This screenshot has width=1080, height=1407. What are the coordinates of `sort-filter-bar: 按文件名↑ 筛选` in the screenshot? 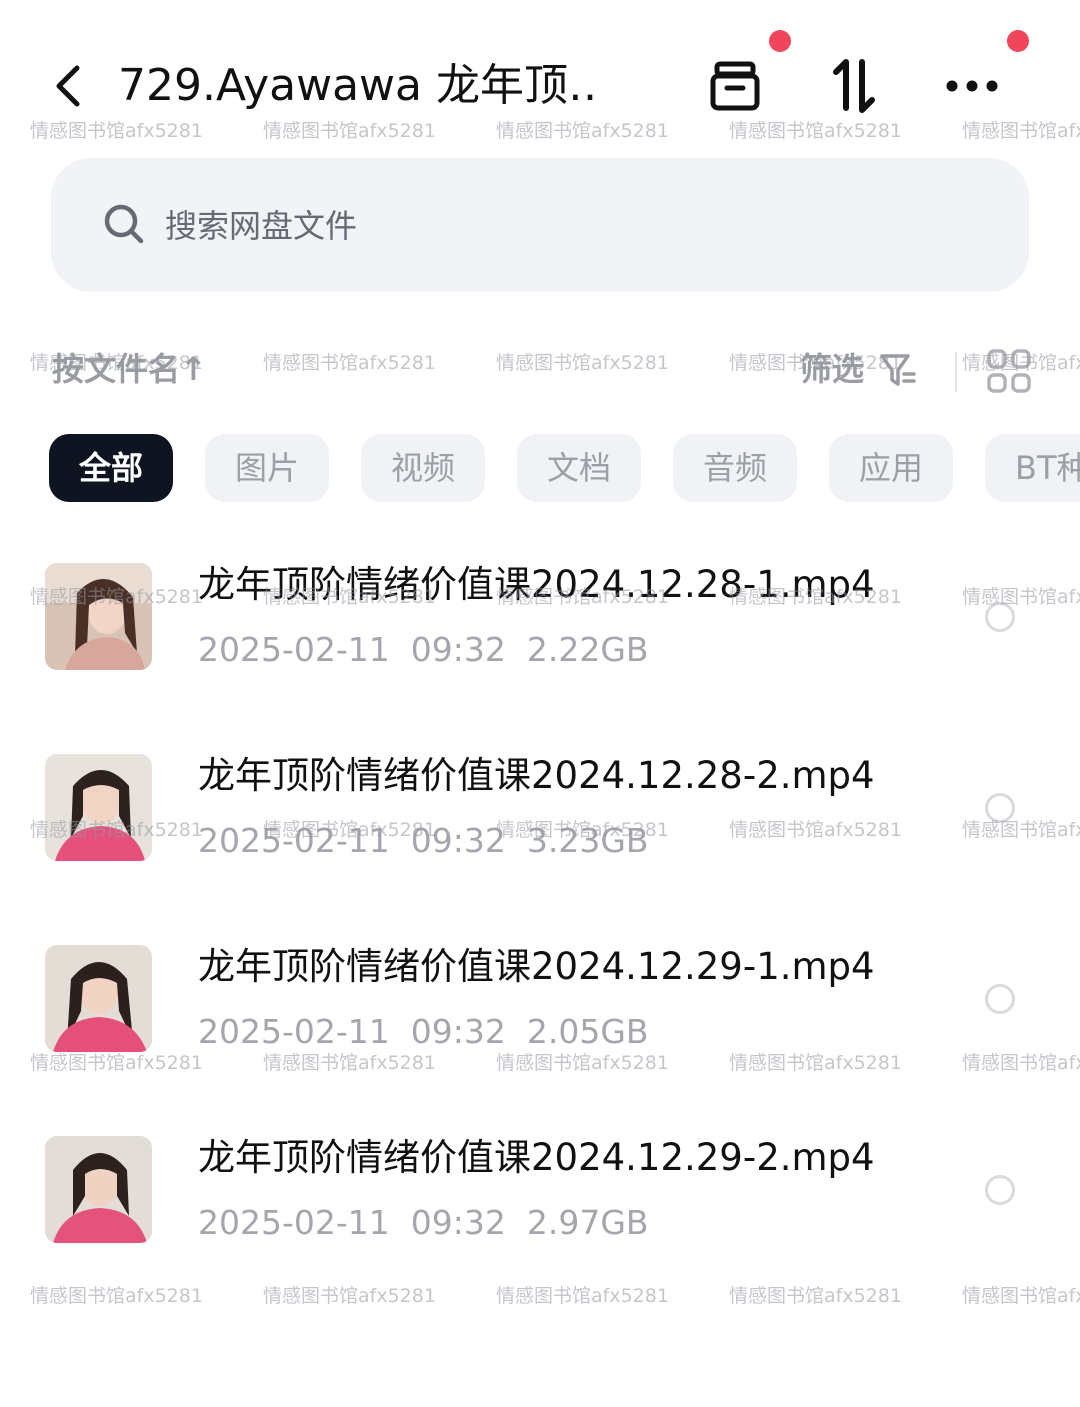 It's located at (540, 370).